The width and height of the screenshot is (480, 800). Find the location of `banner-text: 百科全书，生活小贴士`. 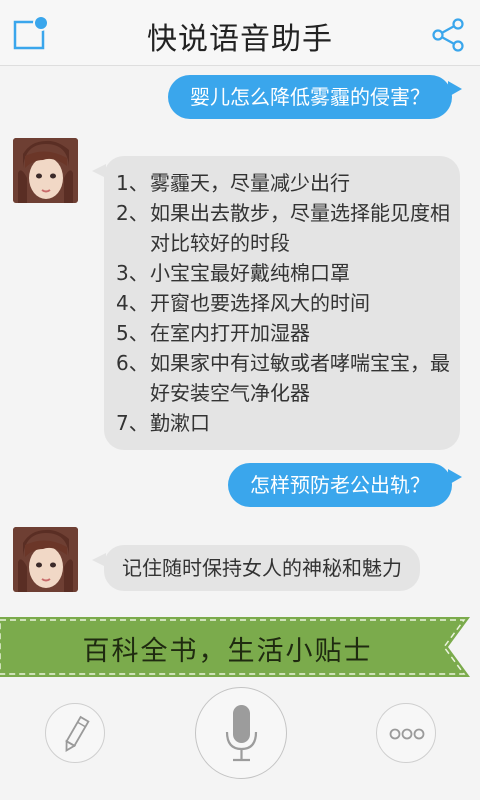

banner-text: 百科全书，生活小贴士 is located at coordinates (227, 651).